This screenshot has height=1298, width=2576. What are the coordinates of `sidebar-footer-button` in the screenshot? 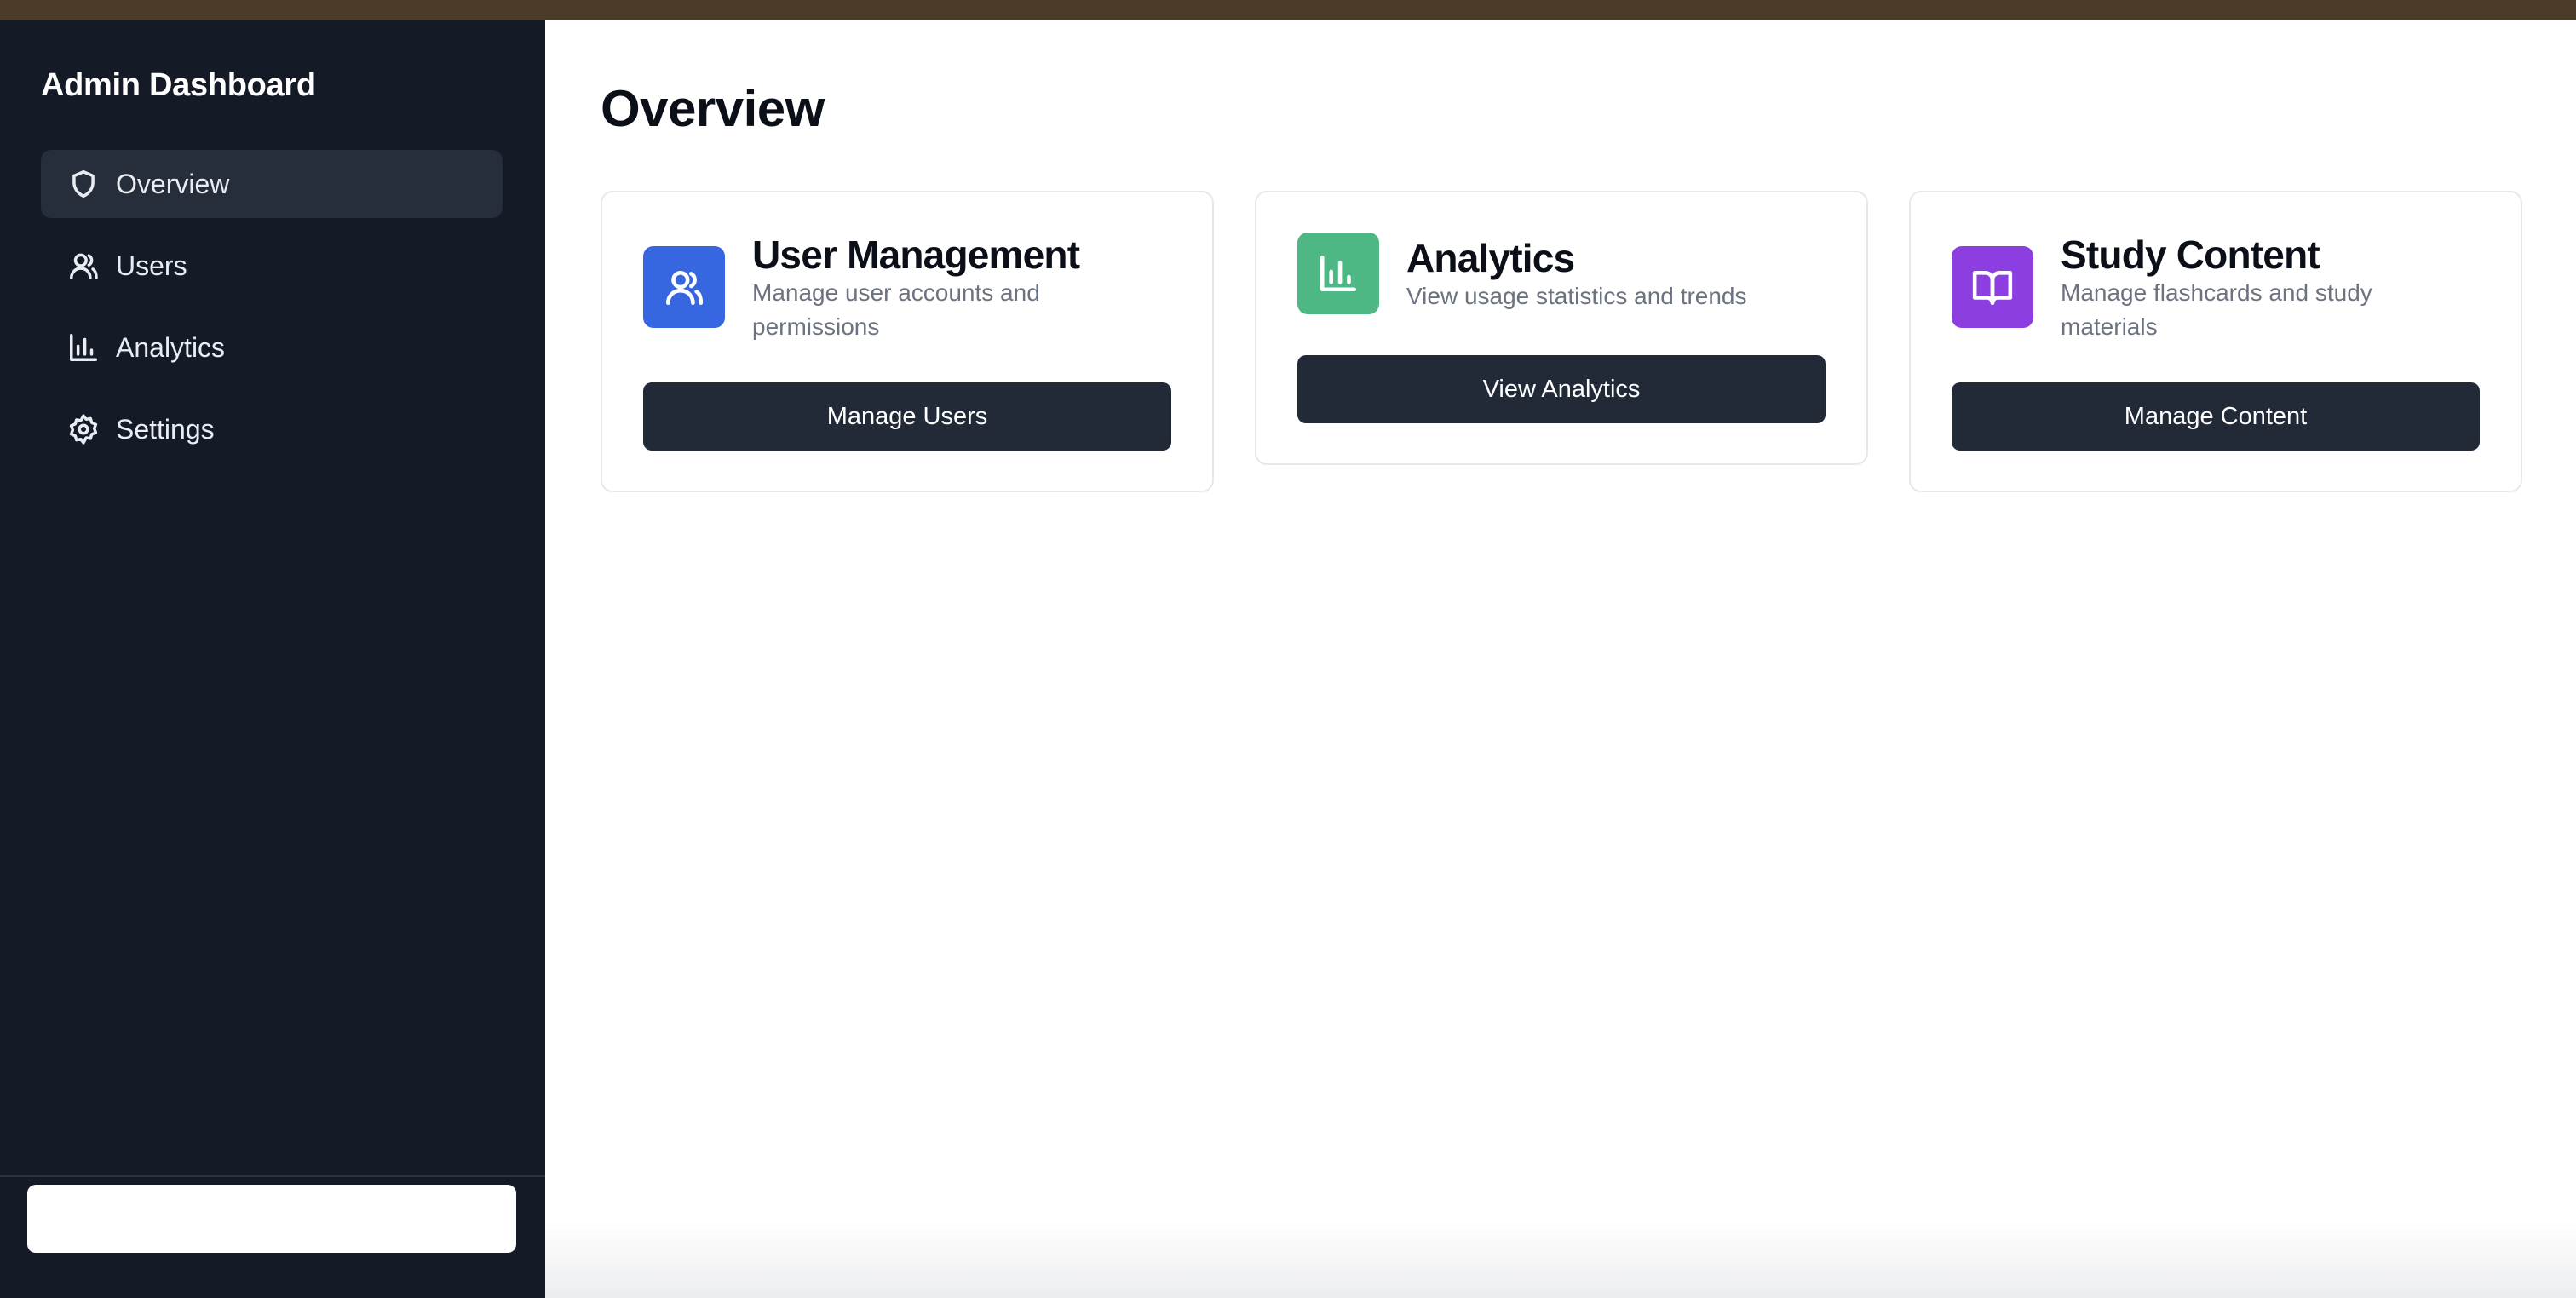 It's located at (272, 1219).